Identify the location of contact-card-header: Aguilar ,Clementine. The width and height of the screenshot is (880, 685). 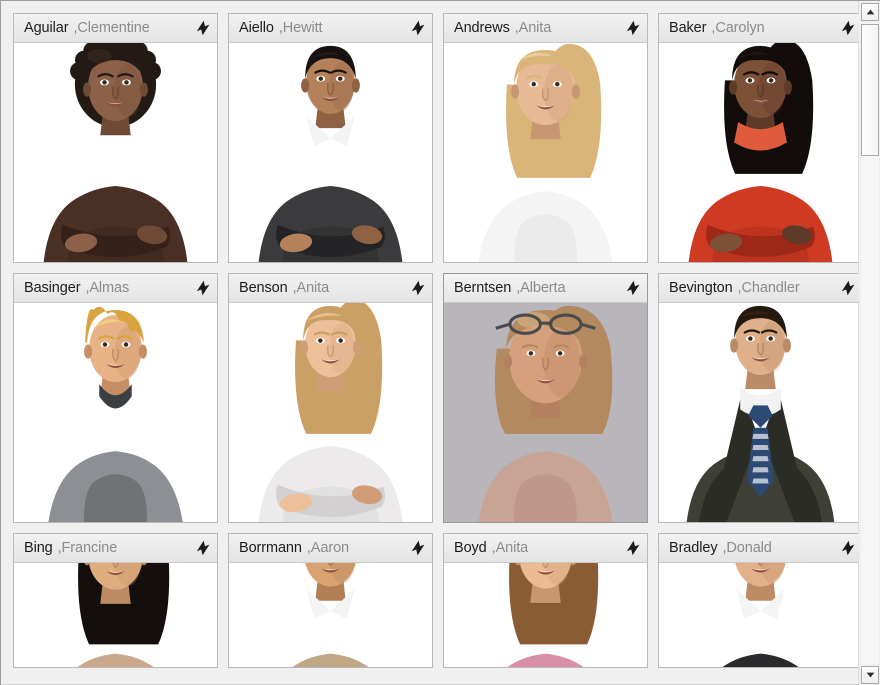
(115, 28).